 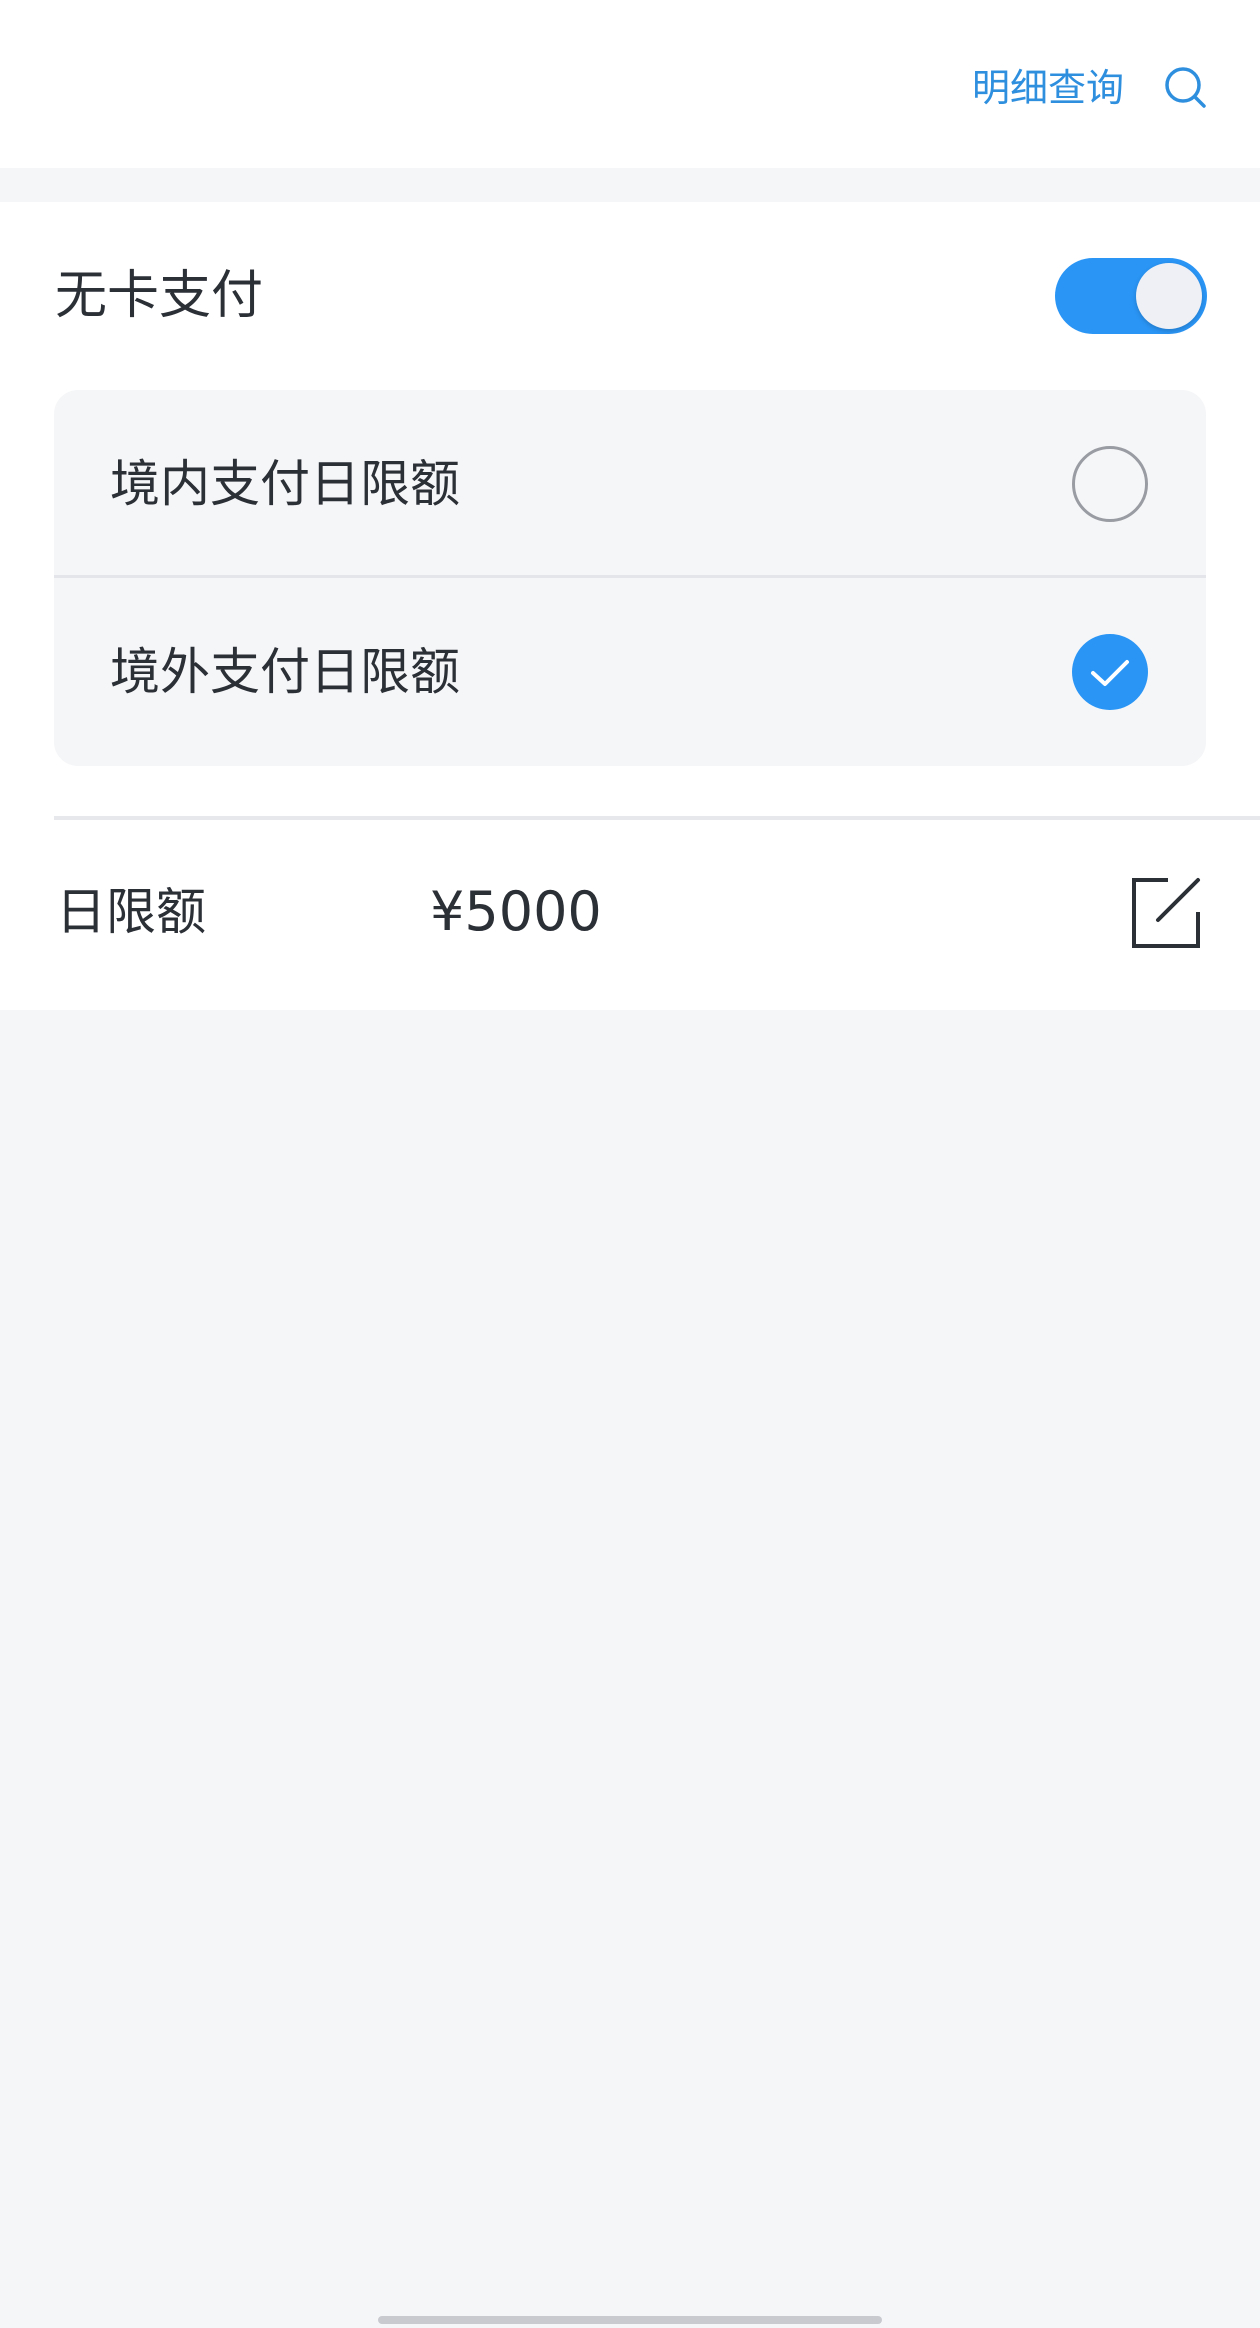 I want to click on section-gap, so click(x=630, y=185).